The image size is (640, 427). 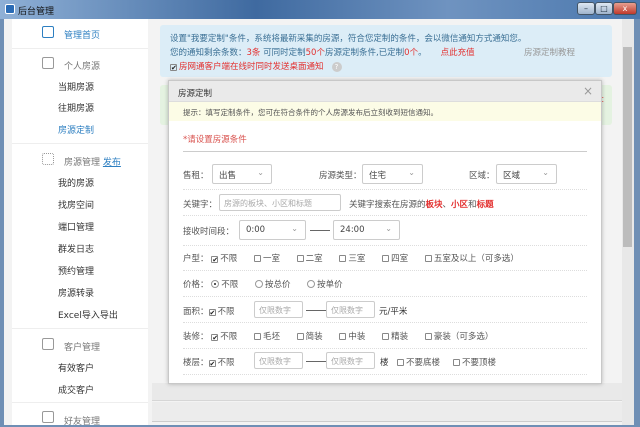 What do you see at coordinates (195, 94) in the screenshot?
I see `dialog-title: 房源定制` at bounding box center [195, 94].